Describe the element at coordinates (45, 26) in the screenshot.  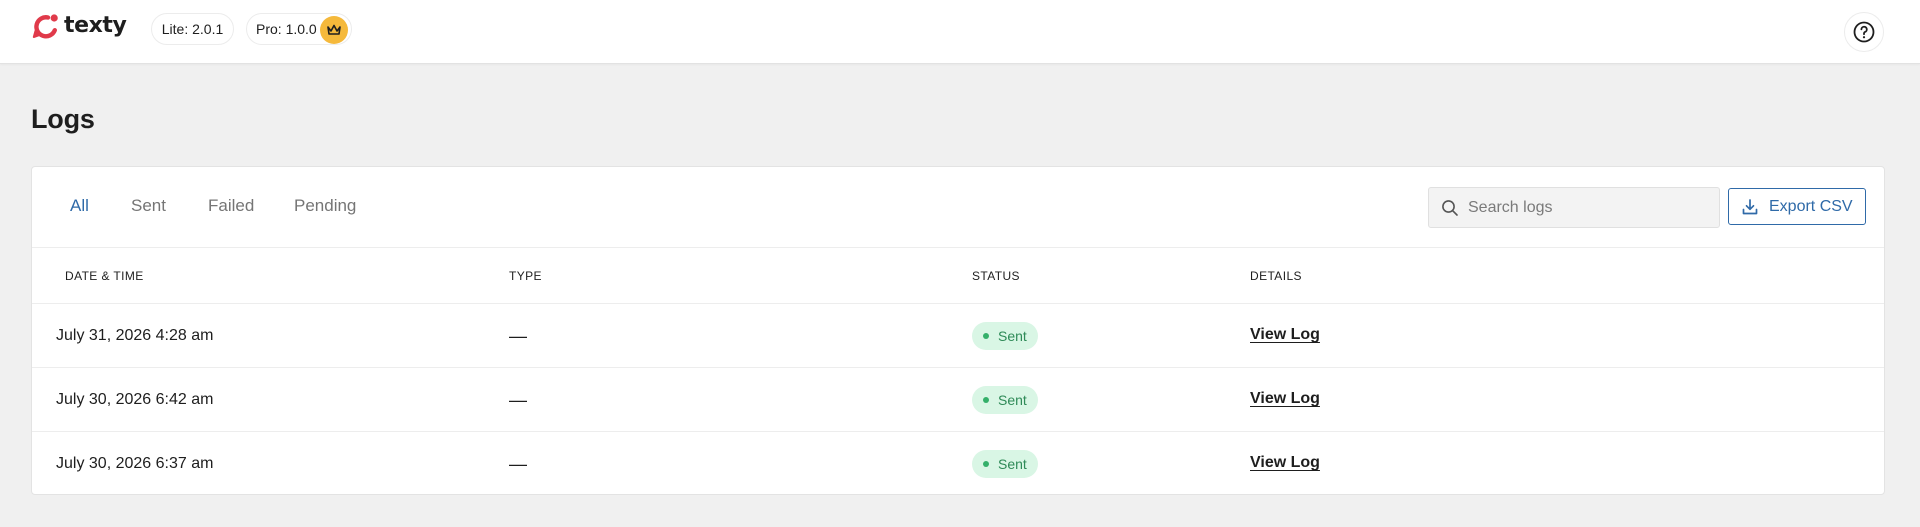
I see `texty-logo-icon` at that location.